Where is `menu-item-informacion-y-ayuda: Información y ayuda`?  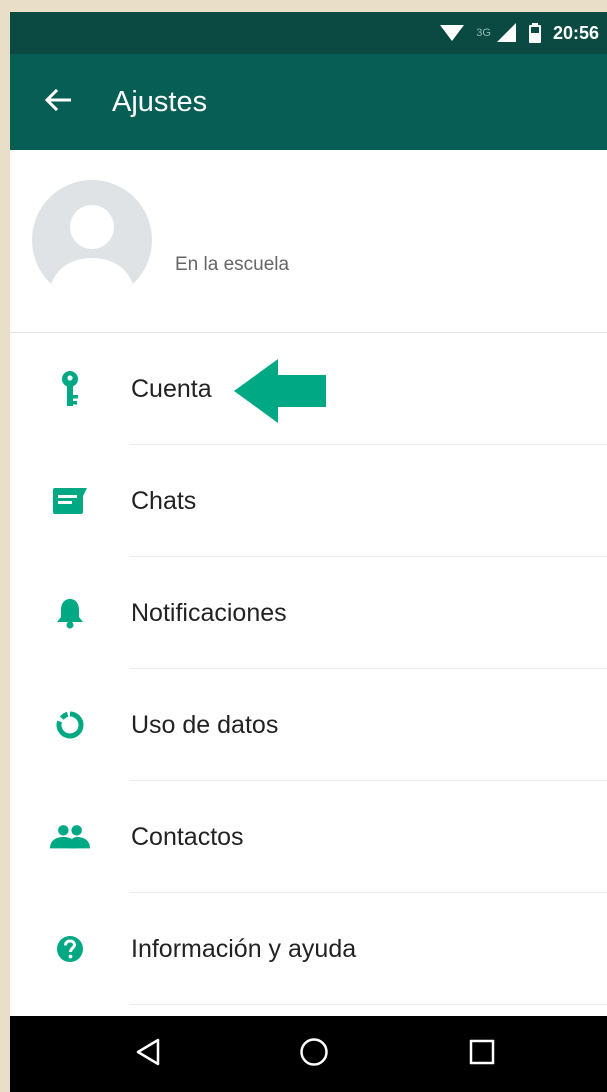
menu-item-informacion-y-ayuda: Información y ayuda is located at coordinates (308, 949).